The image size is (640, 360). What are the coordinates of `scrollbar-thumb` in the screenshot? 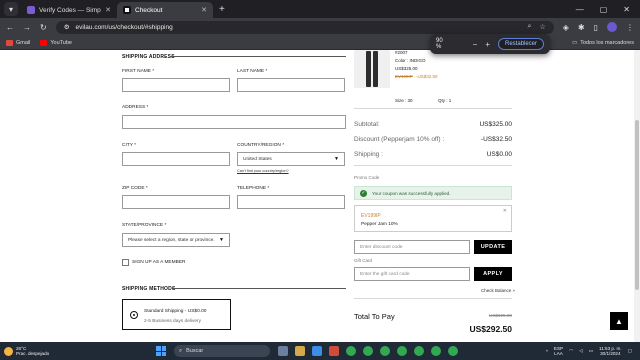 It's located at (637, 205).